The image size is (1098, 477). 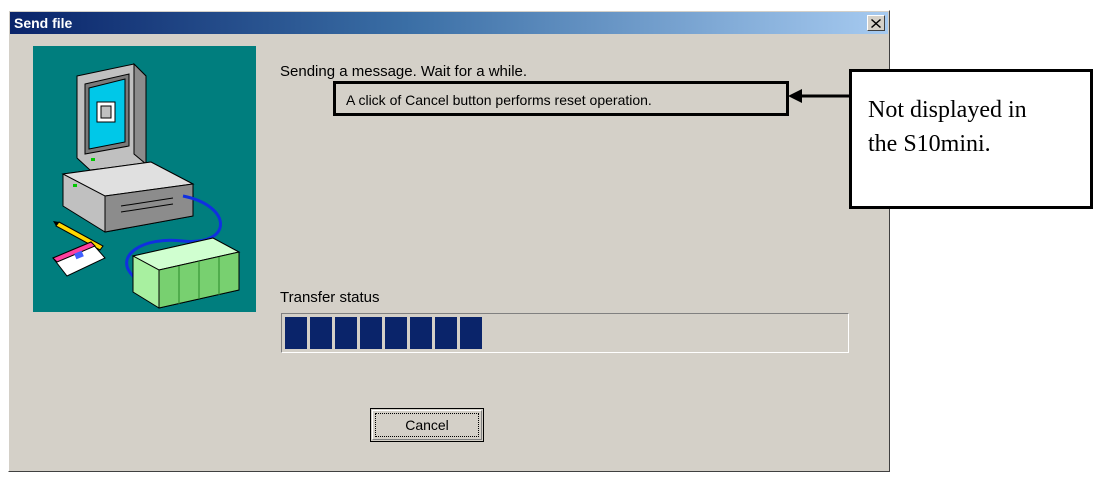 What do you see at coordinates (128, 147) in the screenshot?
I see `computer-monitor-icon` at bounding box center [128, 147].